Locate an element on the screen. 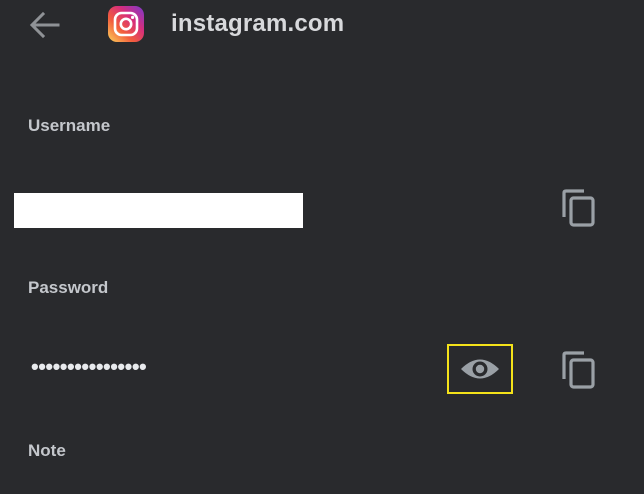 The height and width of the screenshot is (494, 644). instagram-logo-icon is located at coordinates (126, 24).